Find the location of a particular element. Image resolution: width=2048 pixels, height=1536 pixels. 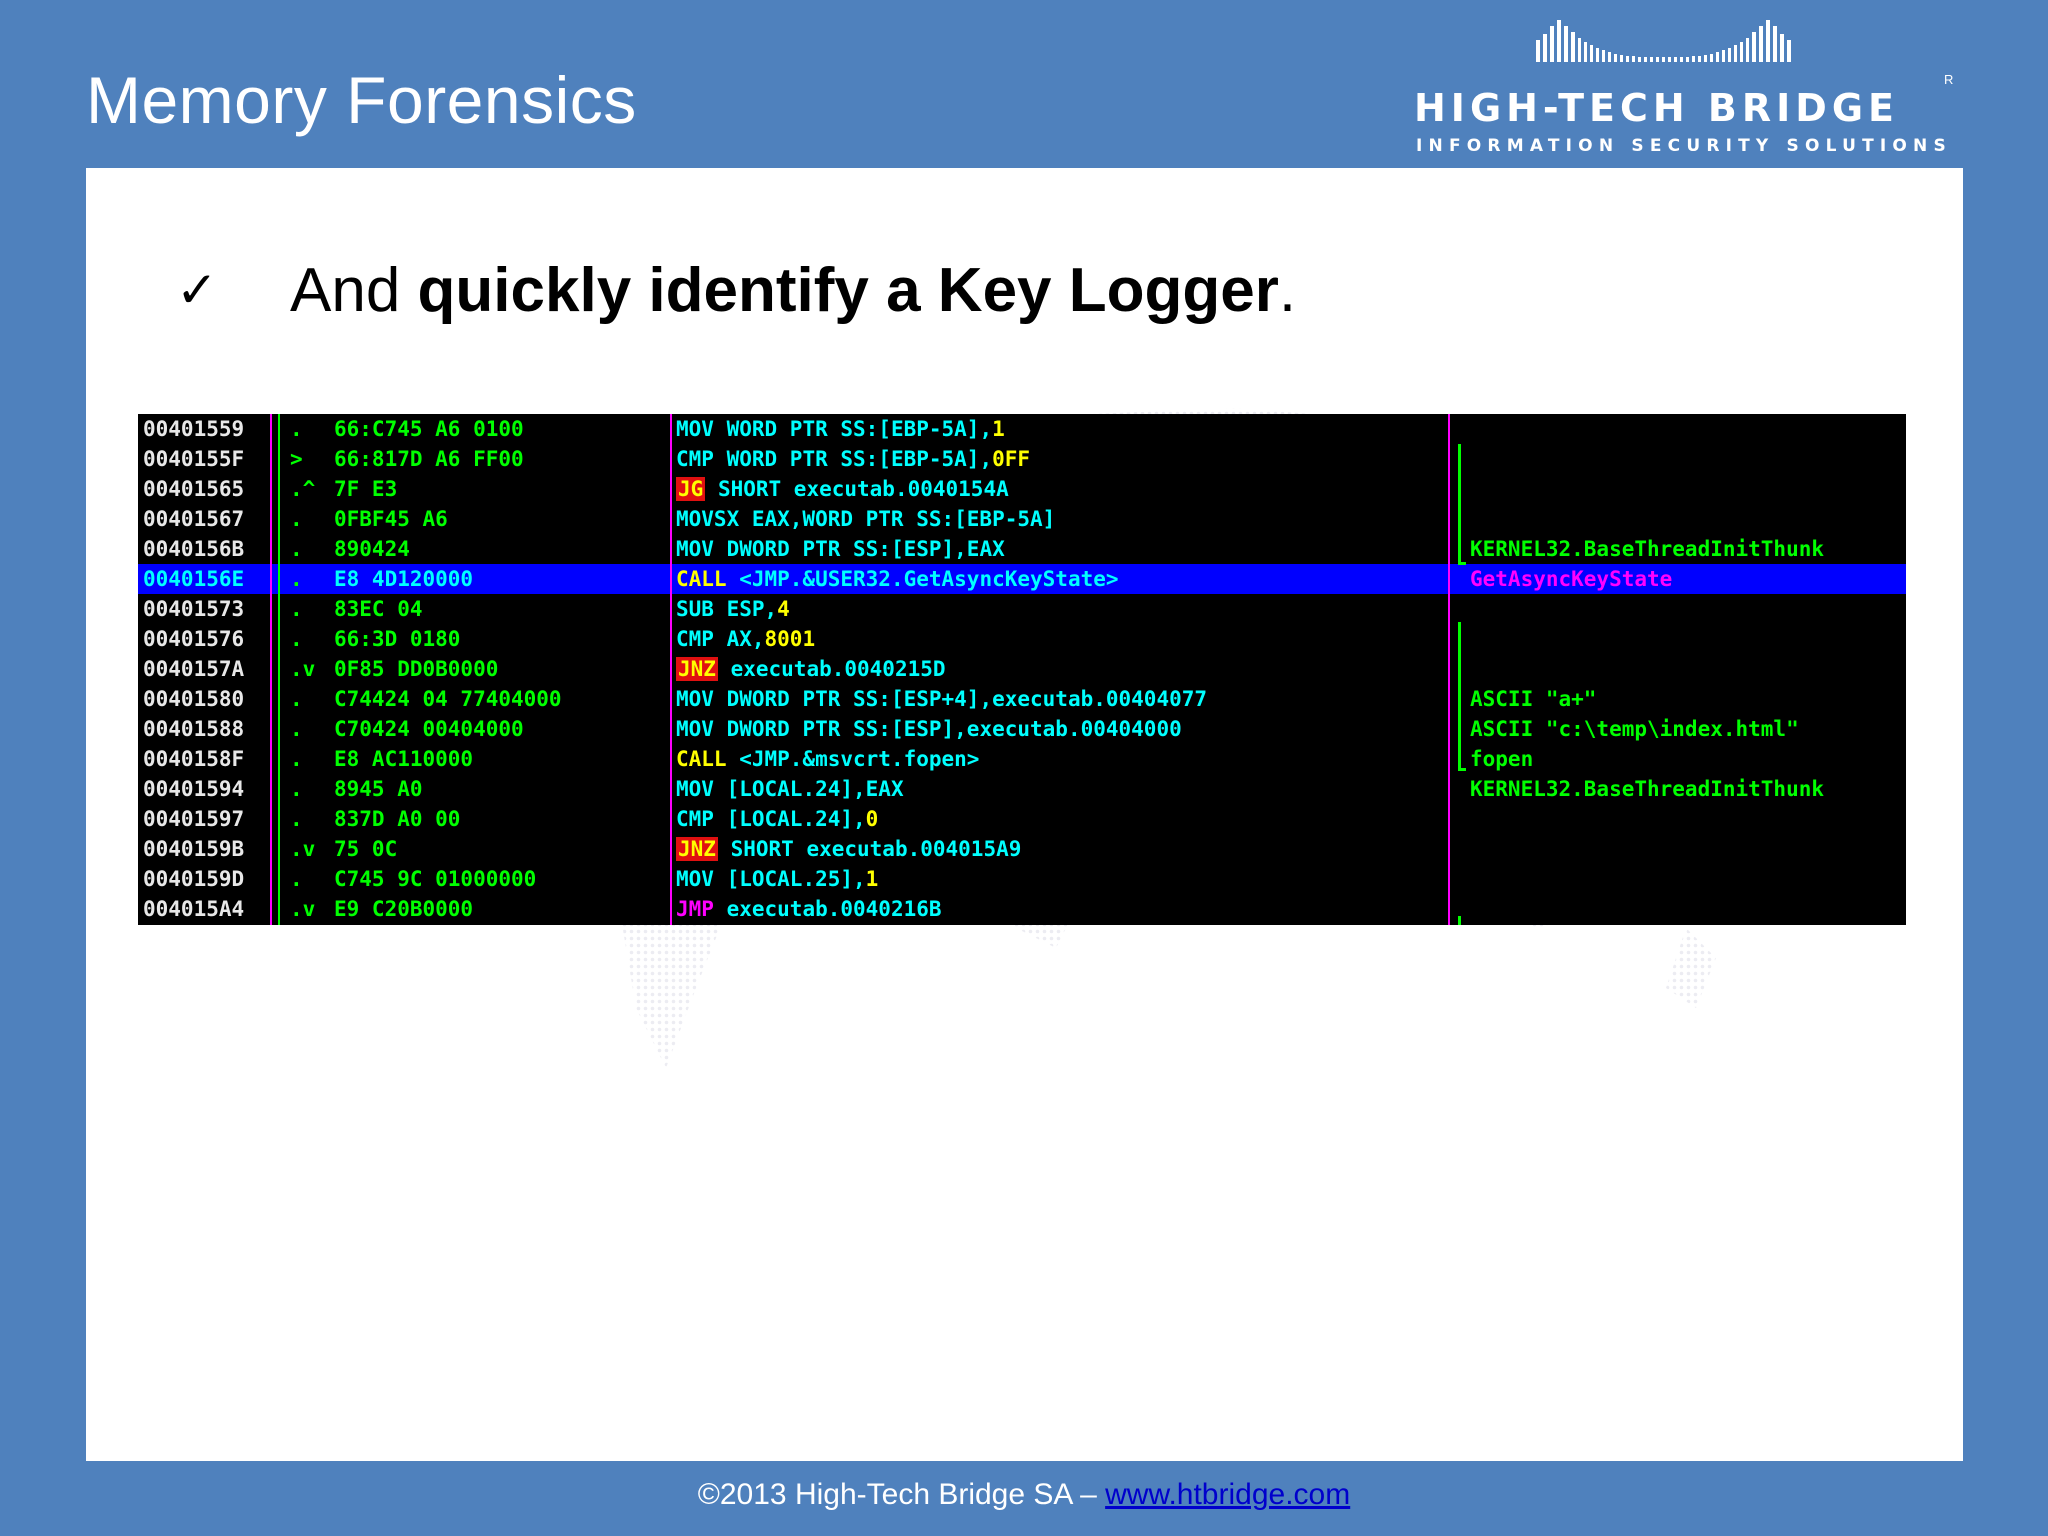

disasm-address: 0040159B is located at coordinates (194, 849).